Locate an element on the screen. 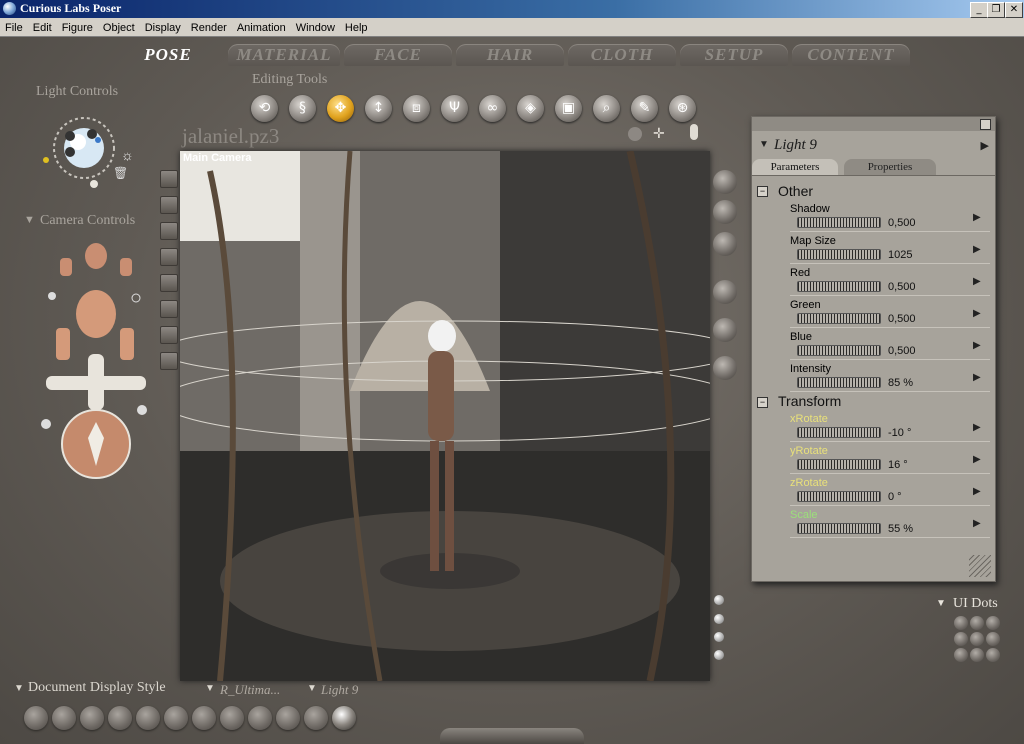 Image resolution: width=1024 pixels, height=744 pixels. resize-grip-icon is located at coordinates (980, 566).